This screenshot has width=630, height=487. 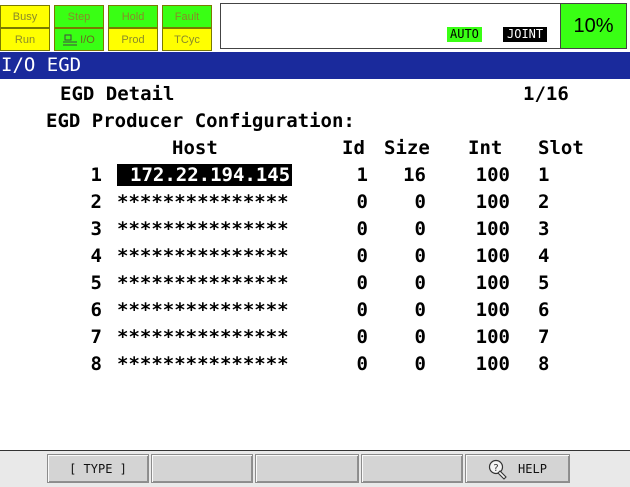 I want to click on host-field-selected: 172.22.194.145, so click(x=205, y=175).